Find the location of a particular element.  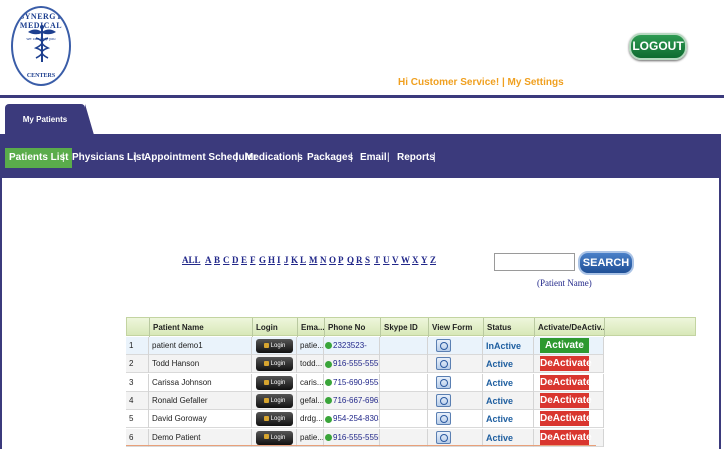

synergy-logo: SYNERGY MEDICAL we can help you CENTERS is located at coordinates (41, 46).